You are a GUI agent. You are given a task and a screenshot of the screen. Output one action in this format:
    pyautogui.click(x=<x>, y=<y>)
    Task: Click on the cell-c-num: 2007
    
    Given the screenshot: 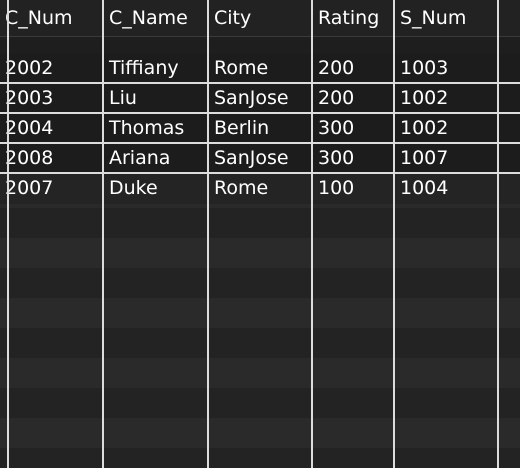 What is the action you would take?
    pyautogui.click(x=52, y=188)
    